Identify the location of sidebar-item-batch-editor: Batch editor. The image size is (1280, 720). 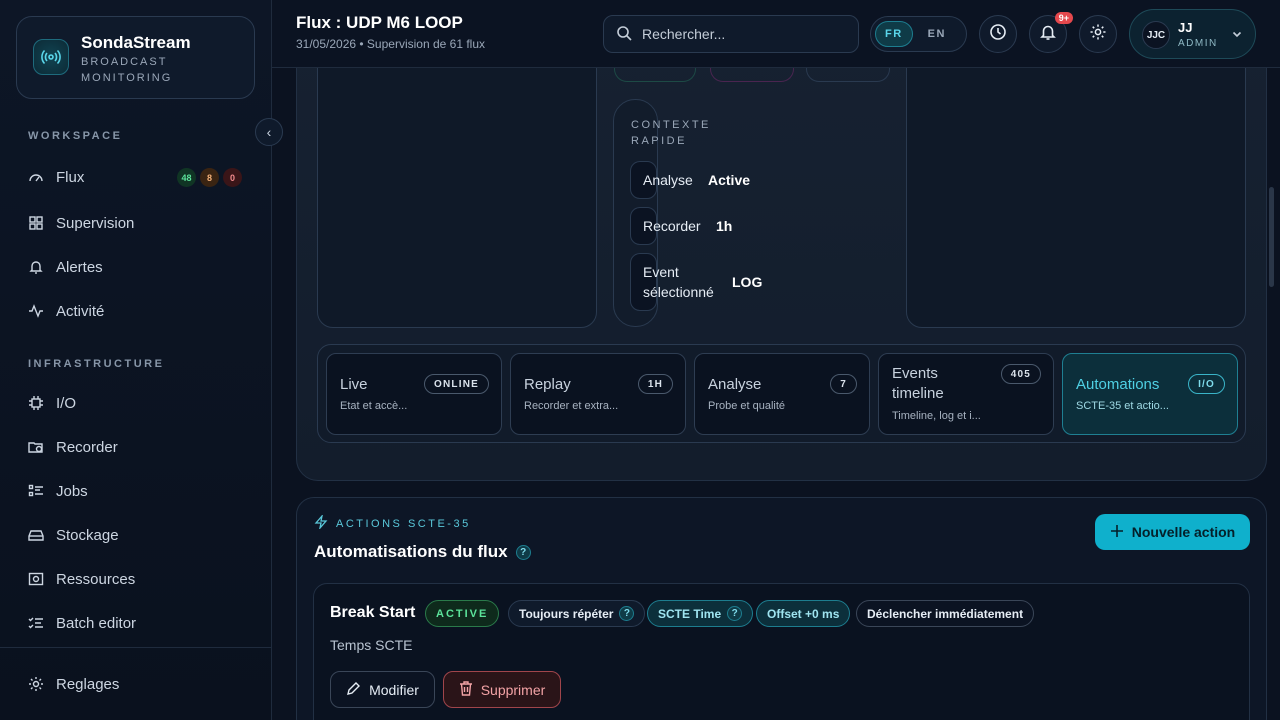
(136, 623).